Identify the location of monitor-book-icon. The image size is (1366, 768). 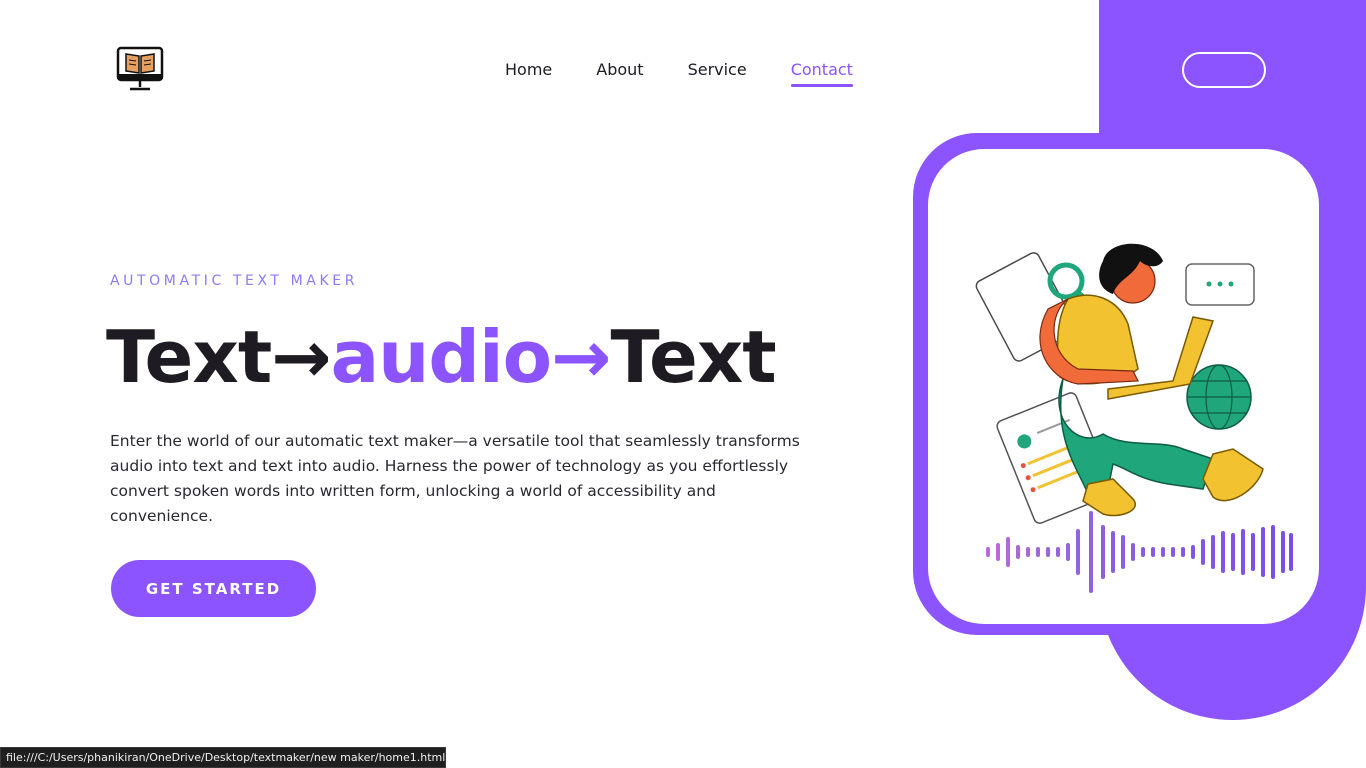
(140, 69).